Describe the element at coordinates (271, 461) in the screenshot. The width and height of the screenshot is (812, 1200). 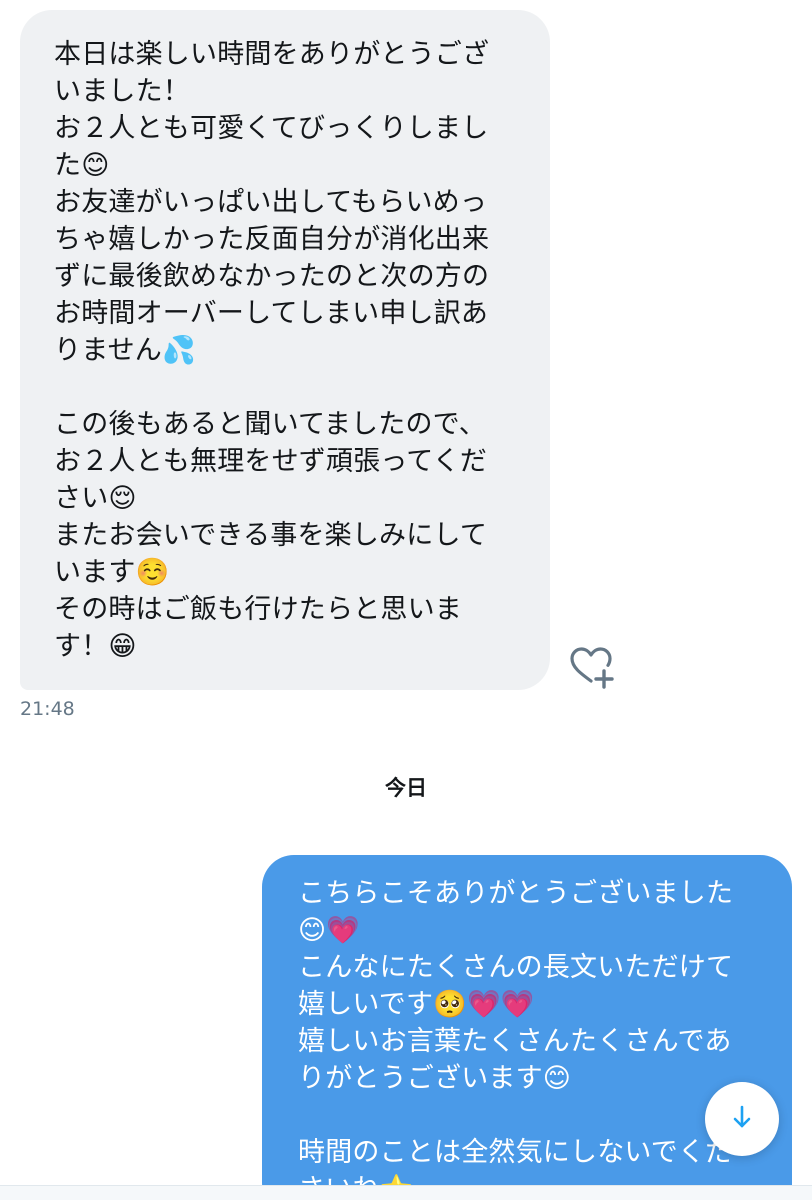
I see `message-line: お２人とも無理をせず頑張ってくだ` at that location.